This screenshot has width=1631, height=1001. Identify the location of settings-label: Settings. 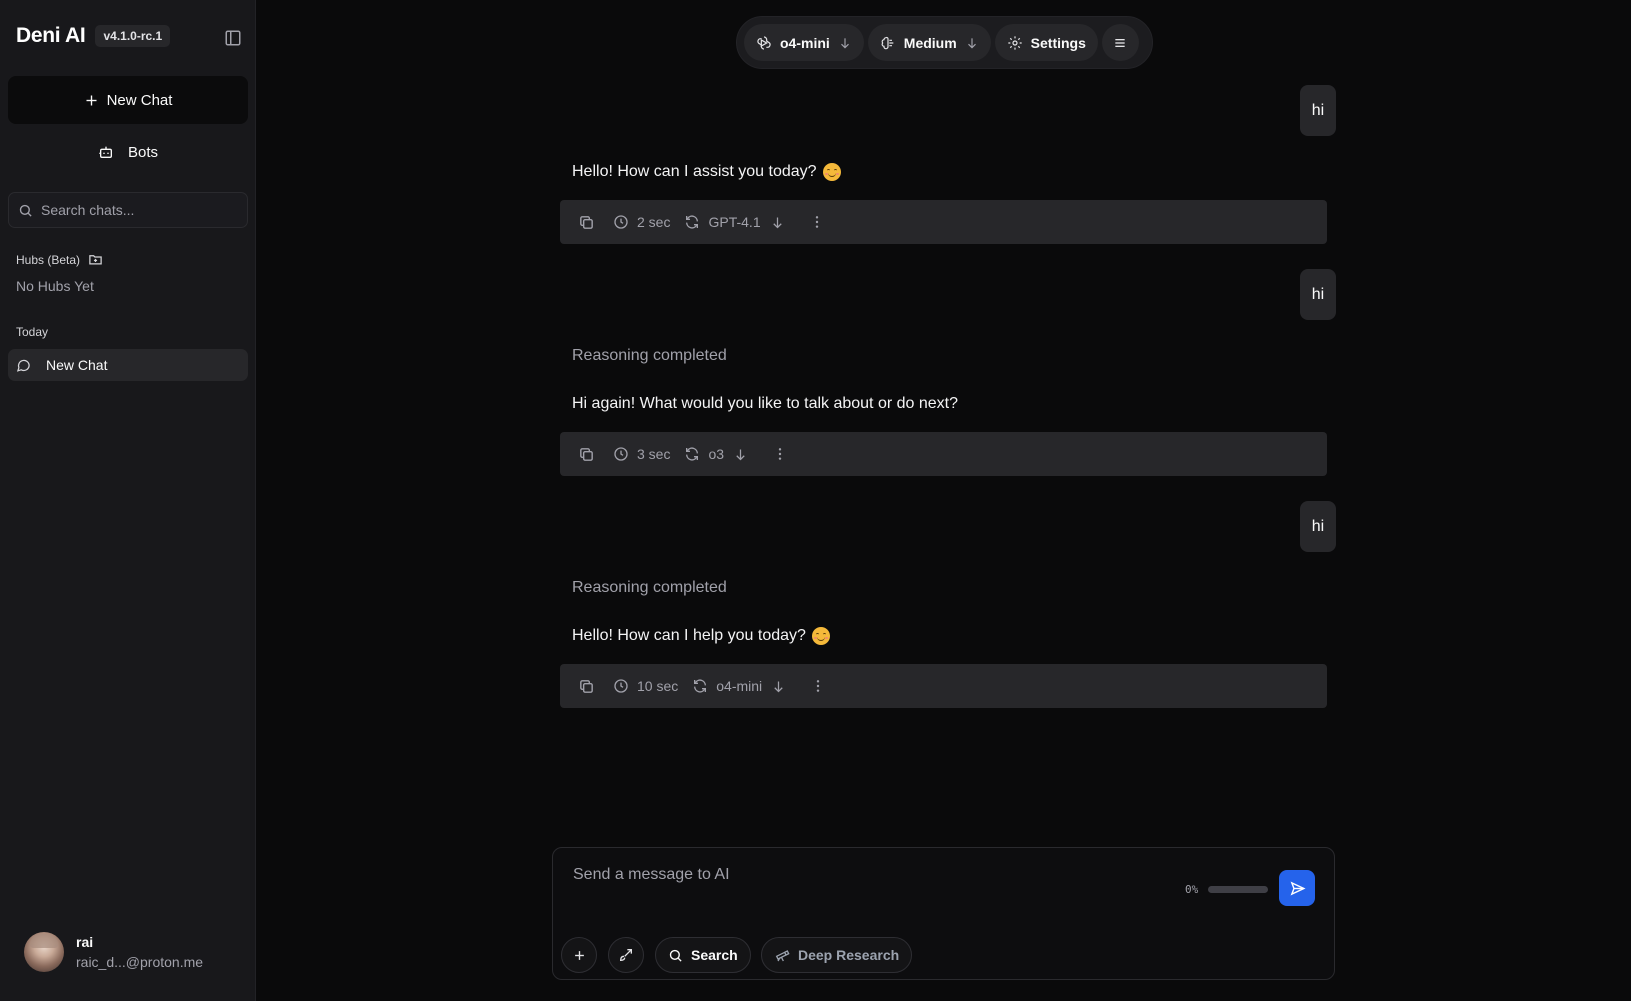
(1058, 42).